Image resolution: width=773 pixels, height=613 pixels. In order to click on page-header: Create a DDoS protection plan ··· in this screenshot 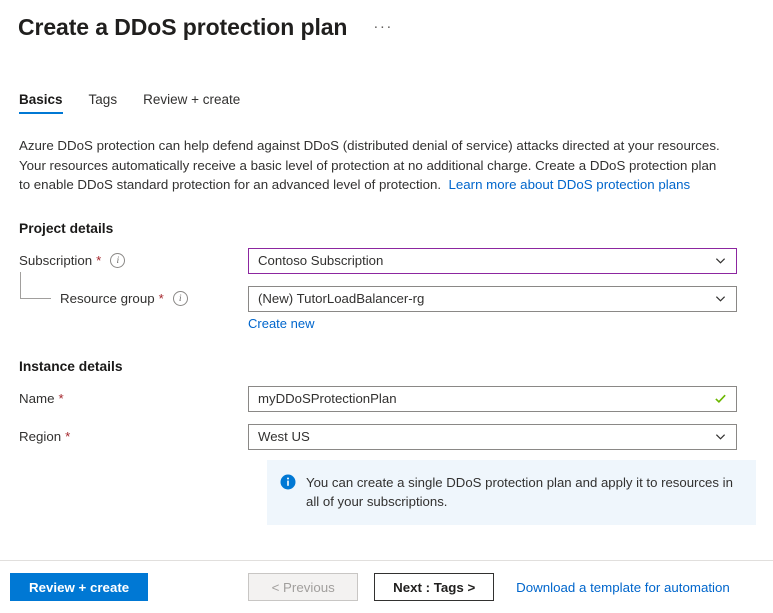, I will do `click(386, 22)`.